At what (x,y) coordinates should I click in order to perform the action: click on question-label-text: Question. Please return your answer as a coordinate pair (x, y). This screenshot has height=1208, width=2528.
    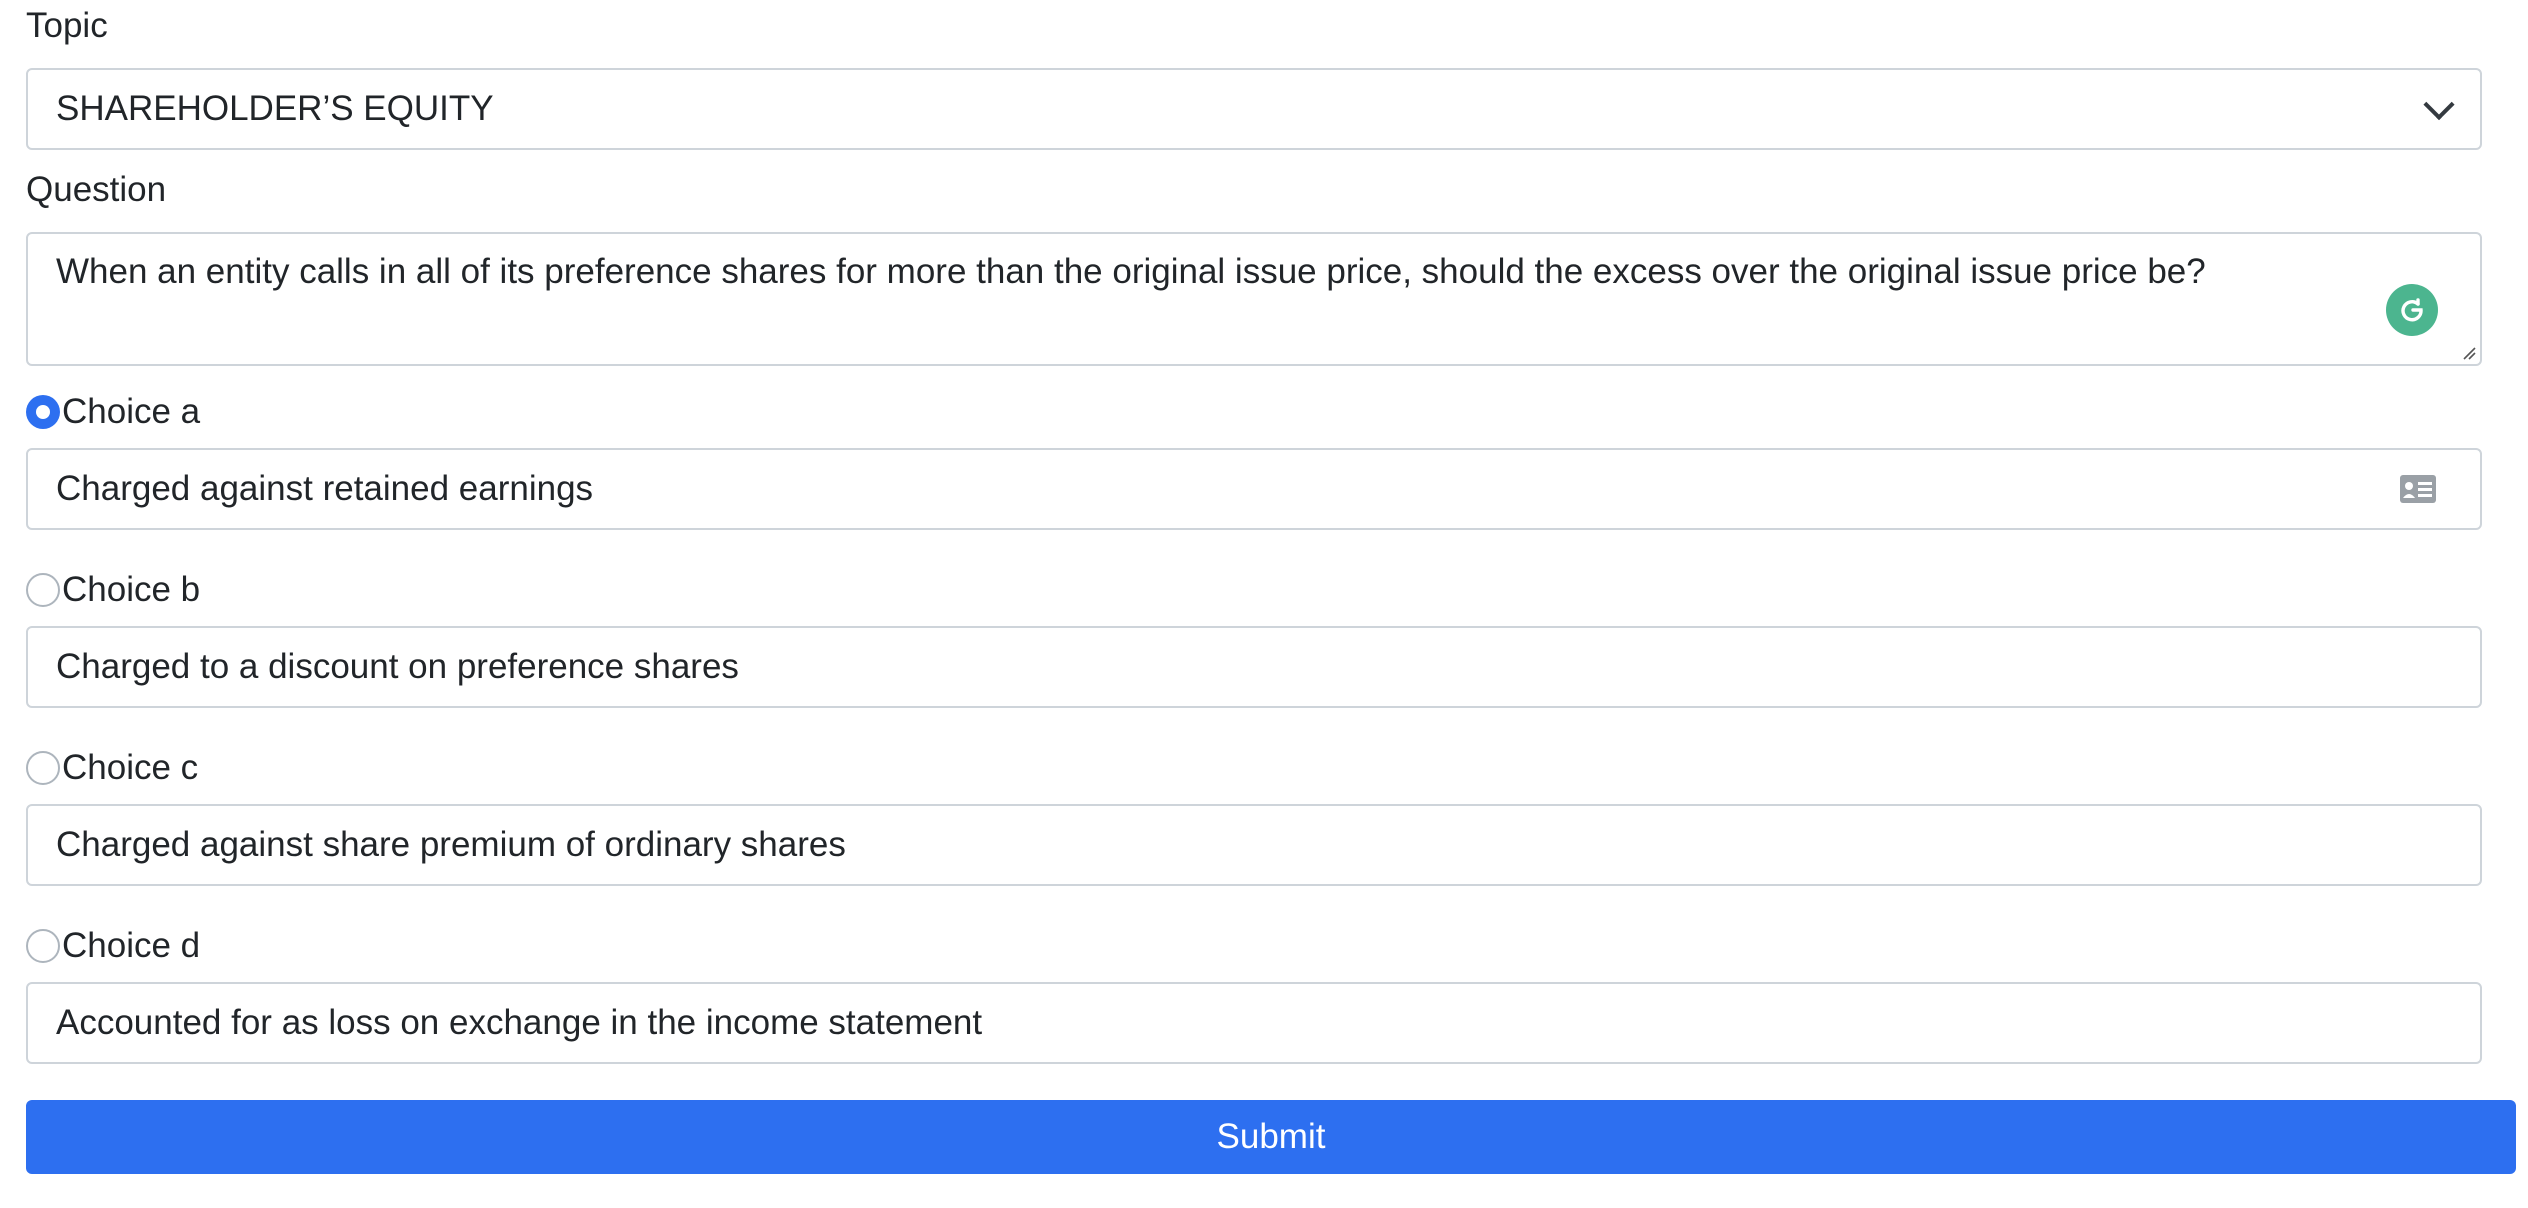
    Looking at the image, I should click on (96, 189).